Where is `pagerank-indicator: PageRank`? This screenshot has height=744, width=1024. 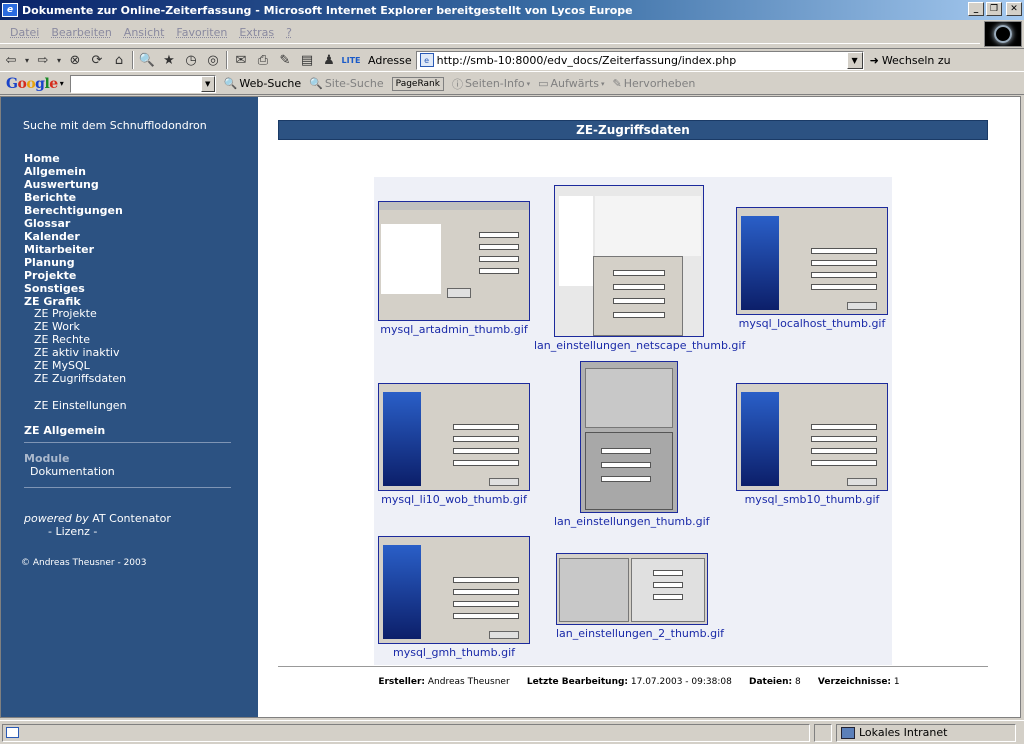
pagerank-indicator: PageRank is located at coordinates (417, 83).